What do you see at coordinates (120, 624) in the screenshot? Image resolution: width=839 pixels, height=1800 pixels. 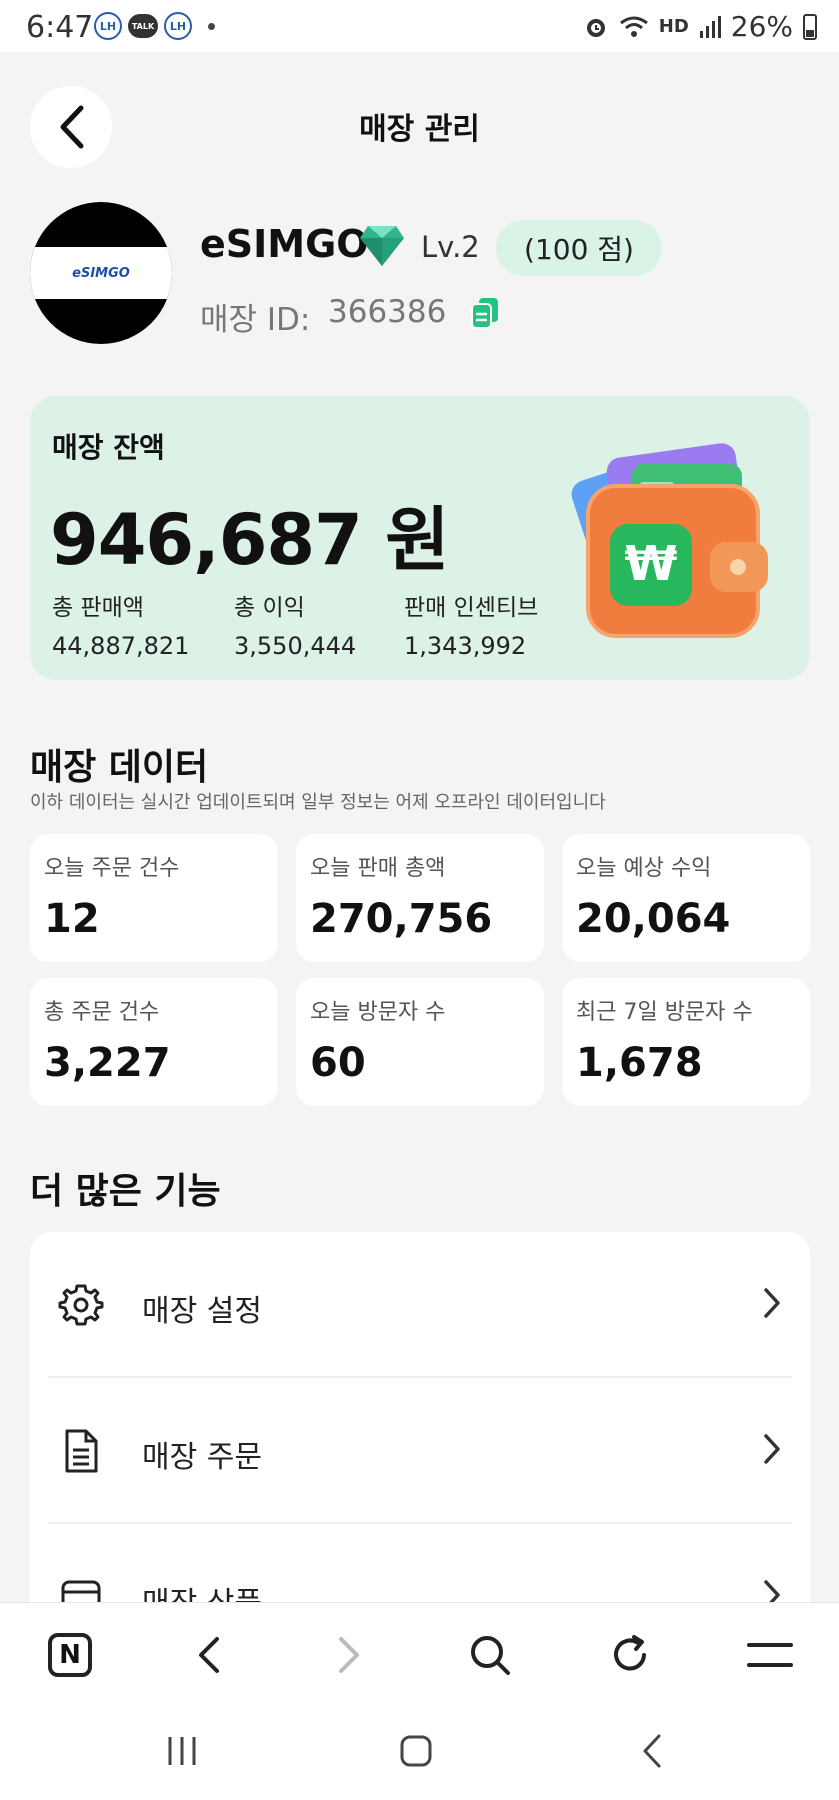 I see `total-sales-stat: 총 판매액 44,887,821` at bounding box center [120, 624].